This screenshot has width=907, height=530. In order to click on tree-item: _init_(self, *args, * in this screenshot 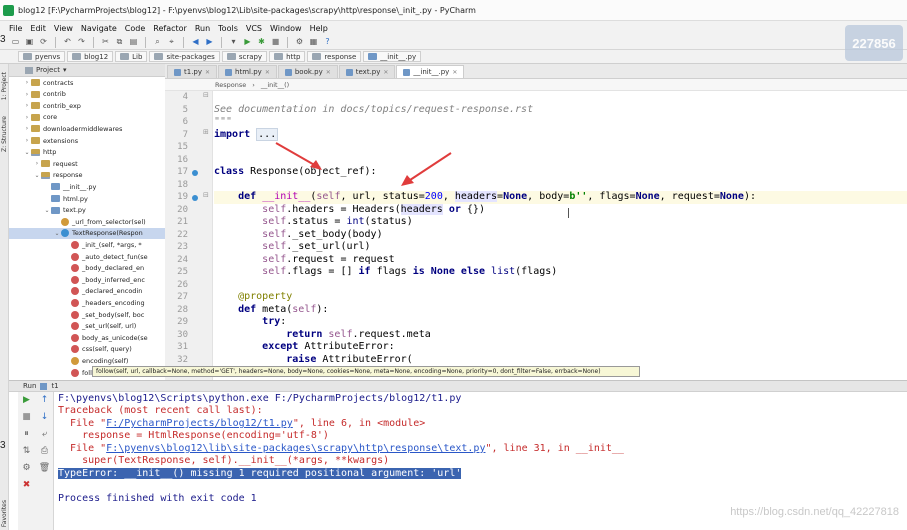, I will do `click(87, 244)`.